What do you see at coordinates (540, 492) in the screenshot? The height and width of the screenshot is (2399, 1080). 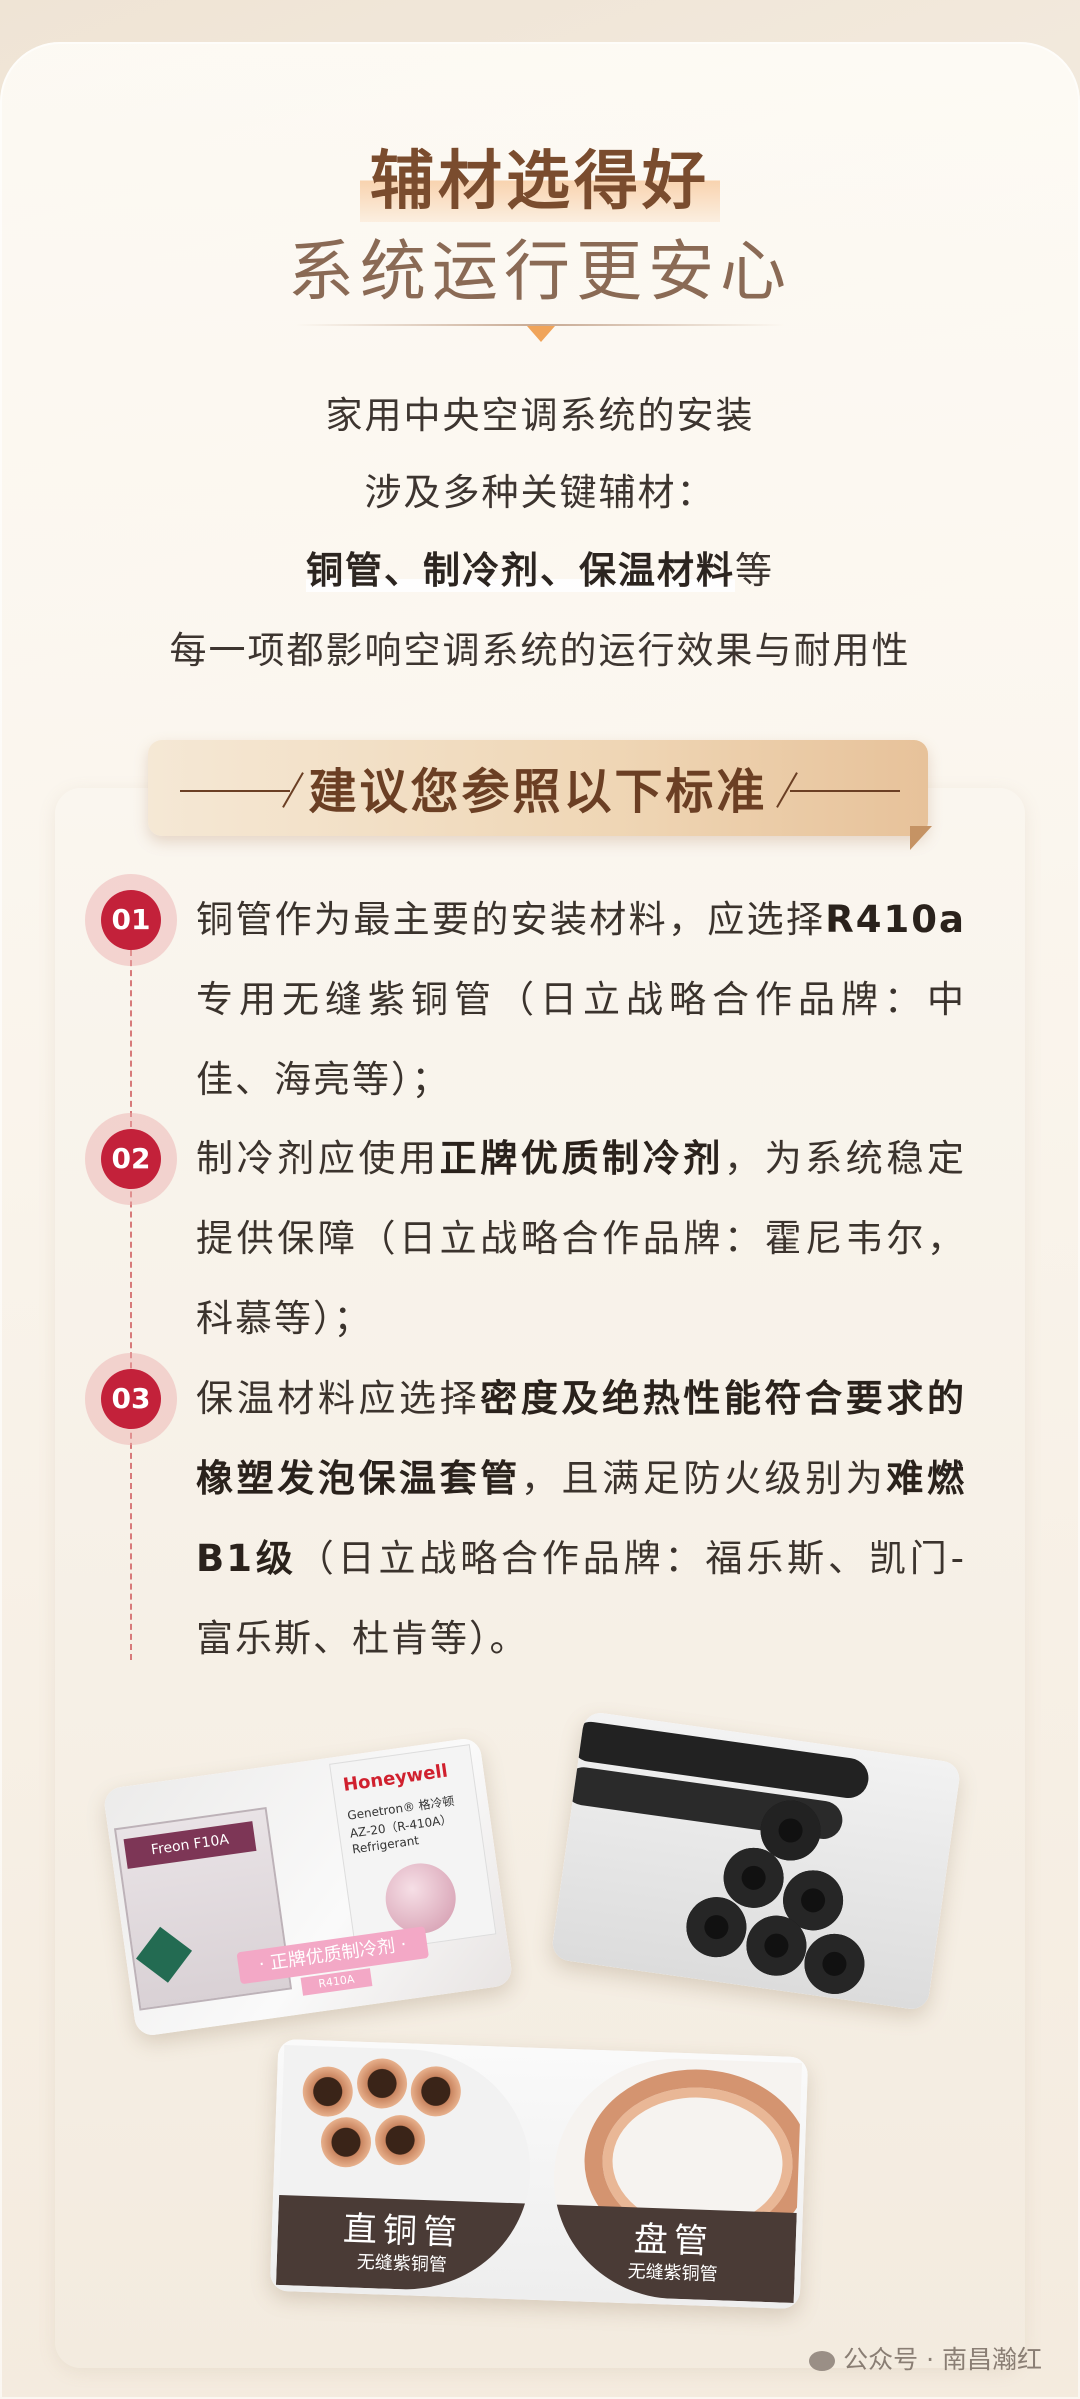 I see `intro-line-2: 涉及多种关键辅材：` at bounding box center [540, 492].